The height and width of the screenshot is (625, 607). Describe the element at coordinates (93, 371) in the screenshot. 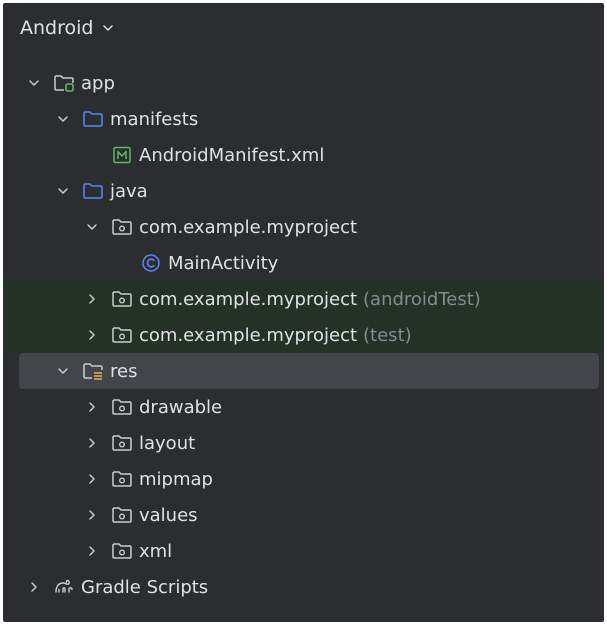

I see `res-folder-icon` at that location.